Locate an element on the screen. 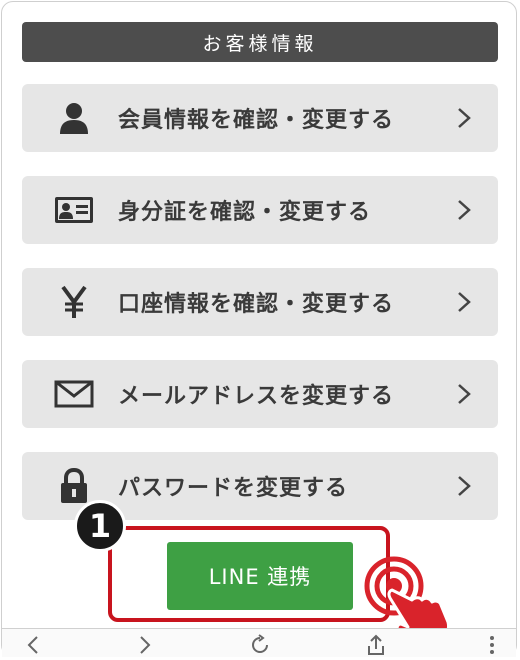  menu-item-id-document: 身分証を確認・変更する is located at coordinates (260, 210).